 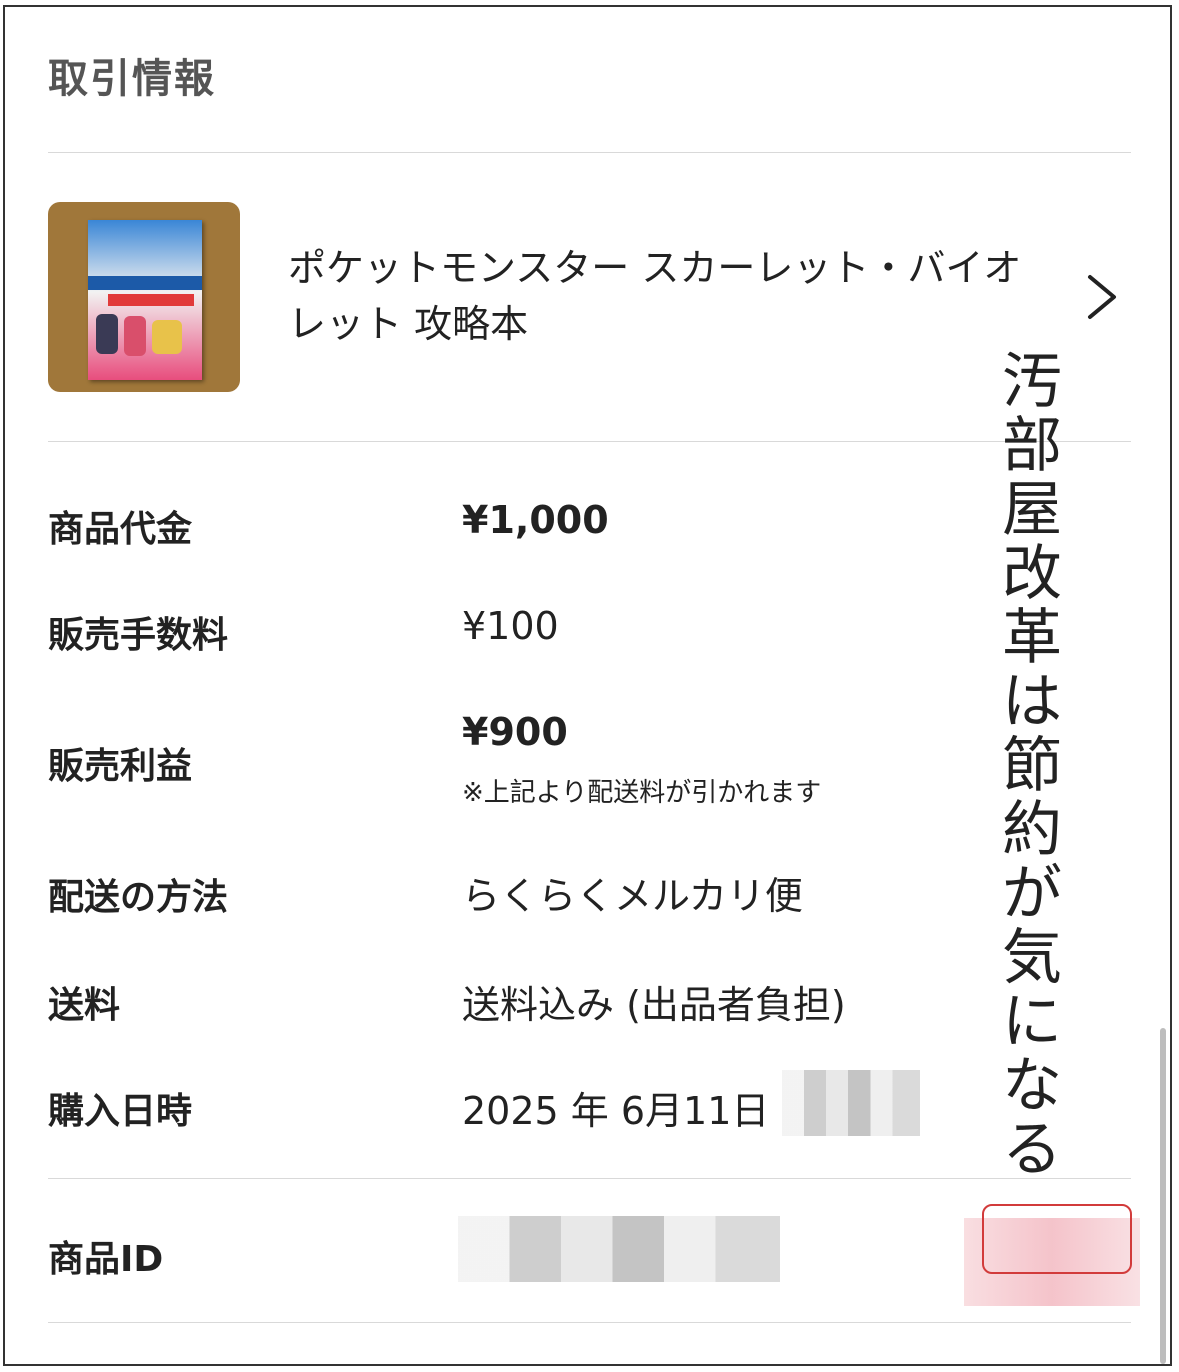 What do you see at coordinates (1057, 1239) in the screenshot?
I see `copy-button` at bounding box center [1057, 1239].